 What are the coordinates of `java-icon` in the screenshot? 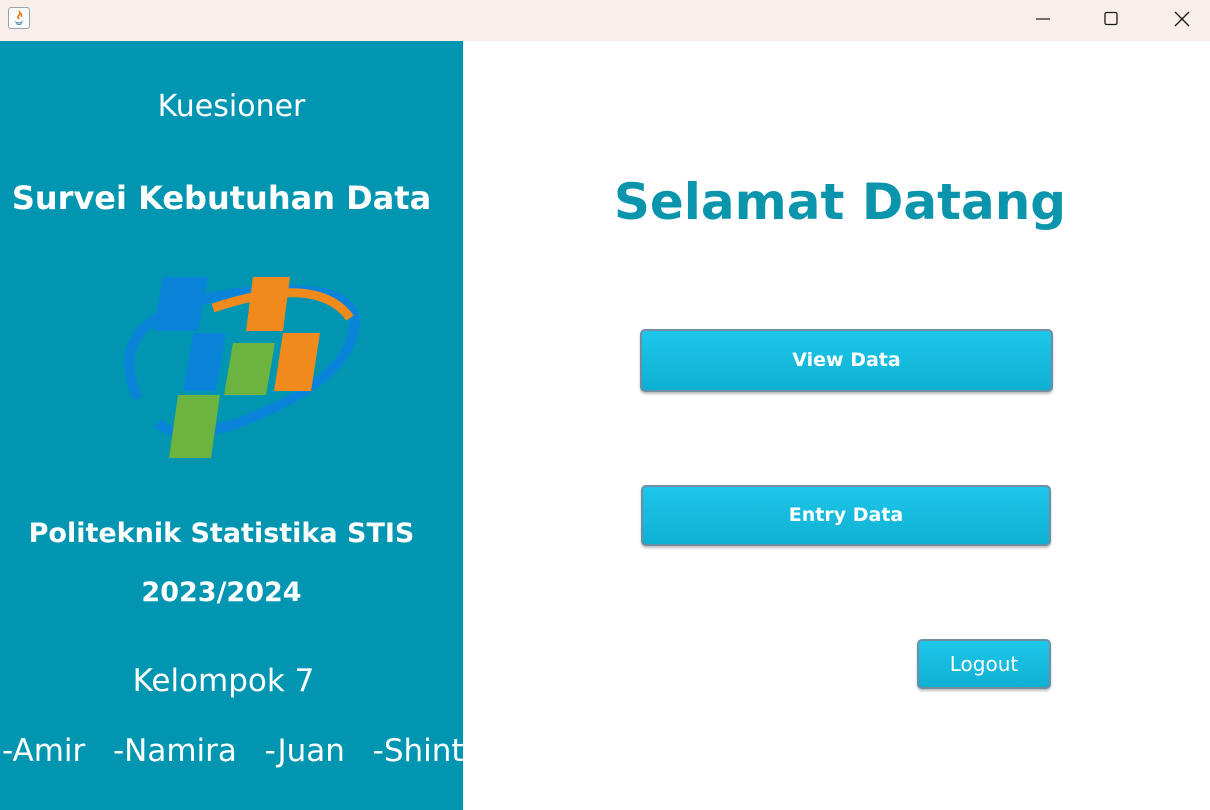 It's located at (19, 18).